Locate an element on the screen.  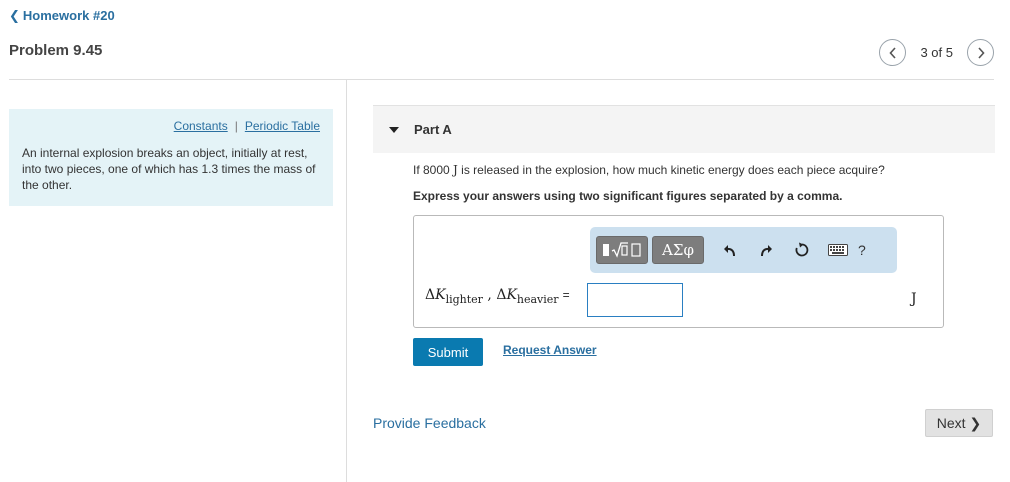
next-button-label: Next is located at coordinates (951, 423).